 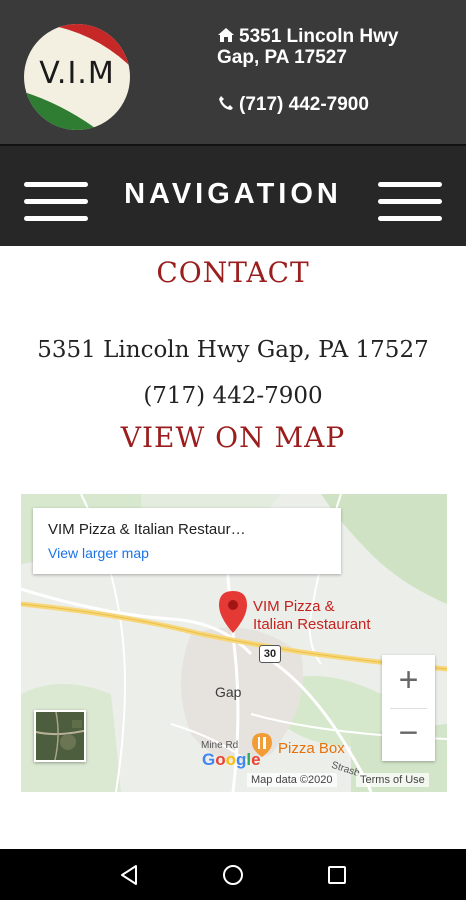 What do you see at coordinates (231, 759) in the screenshot?
I see `google-logo: Google` at bounding box center [231, 759].